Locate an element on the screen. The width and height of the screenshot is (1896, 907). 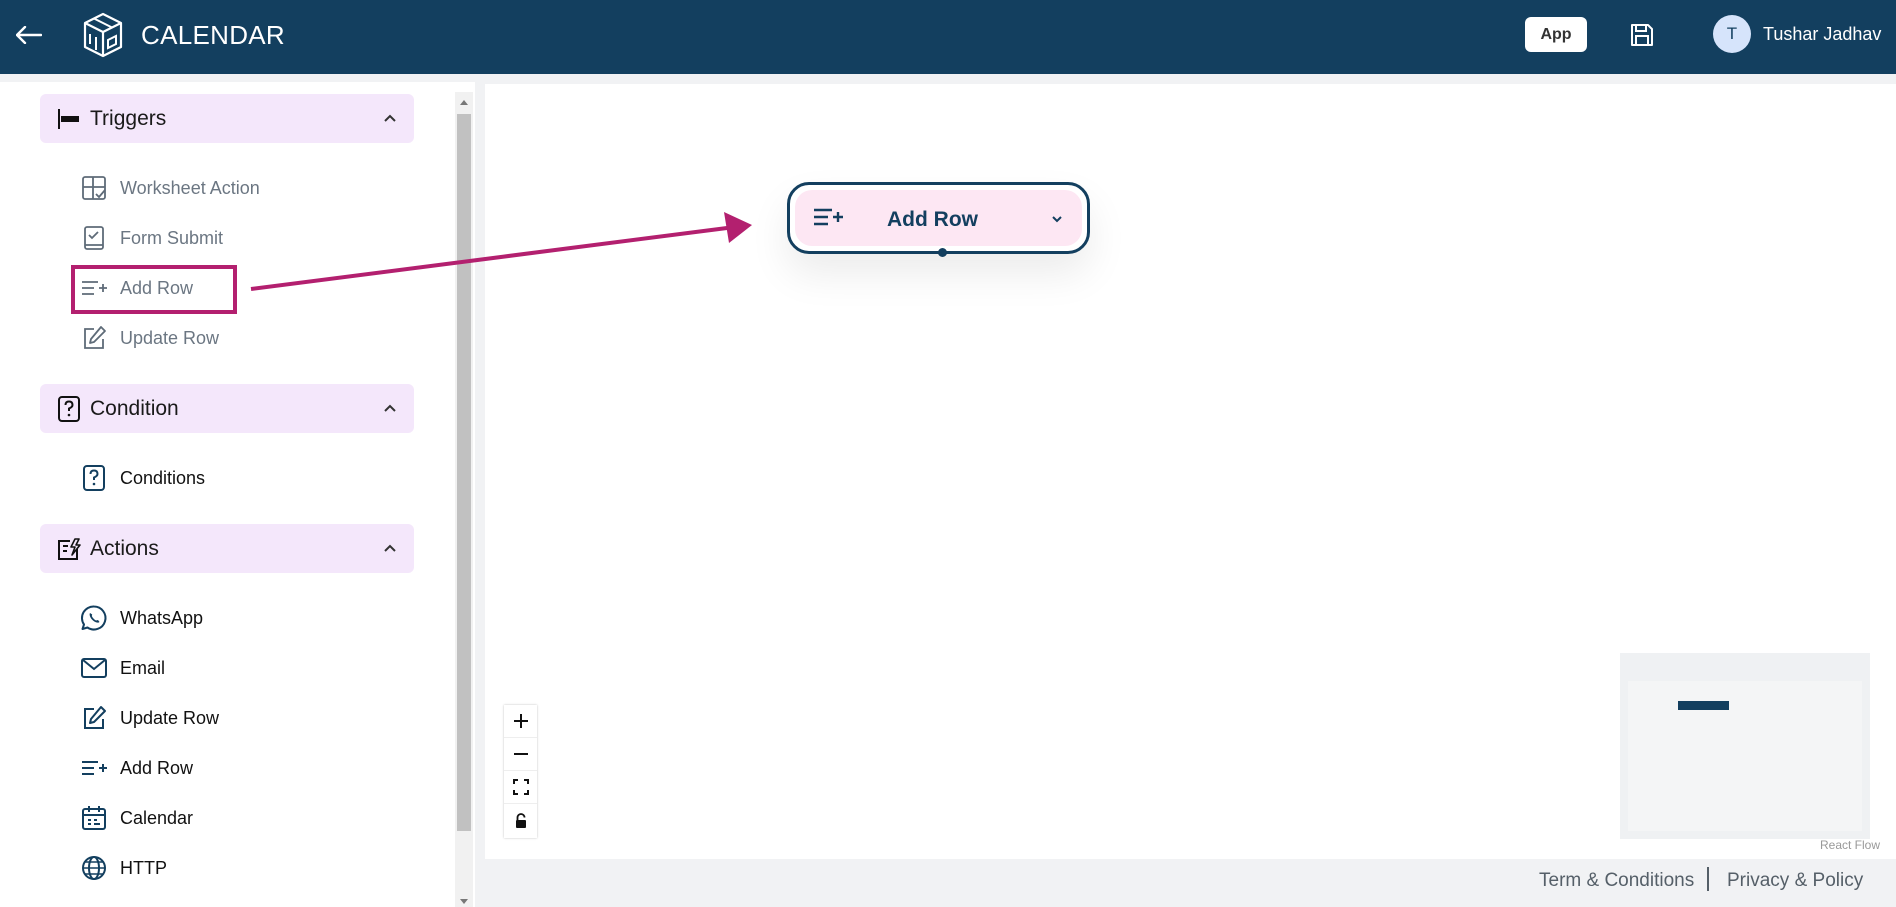
back-arrow-icon is located at coordinates (29, 35).